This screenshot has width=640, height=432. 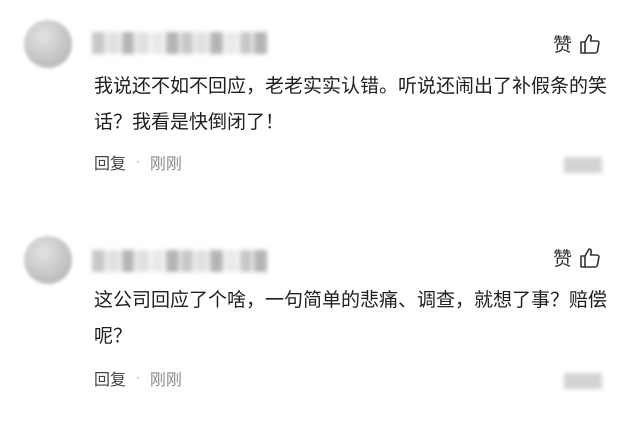 I want to click on comment-text: 我说还不如不回应，老老实实认错。听说还闹出了补假条的笑话？我看是快倒闭了！, so click(x=351, y=104).